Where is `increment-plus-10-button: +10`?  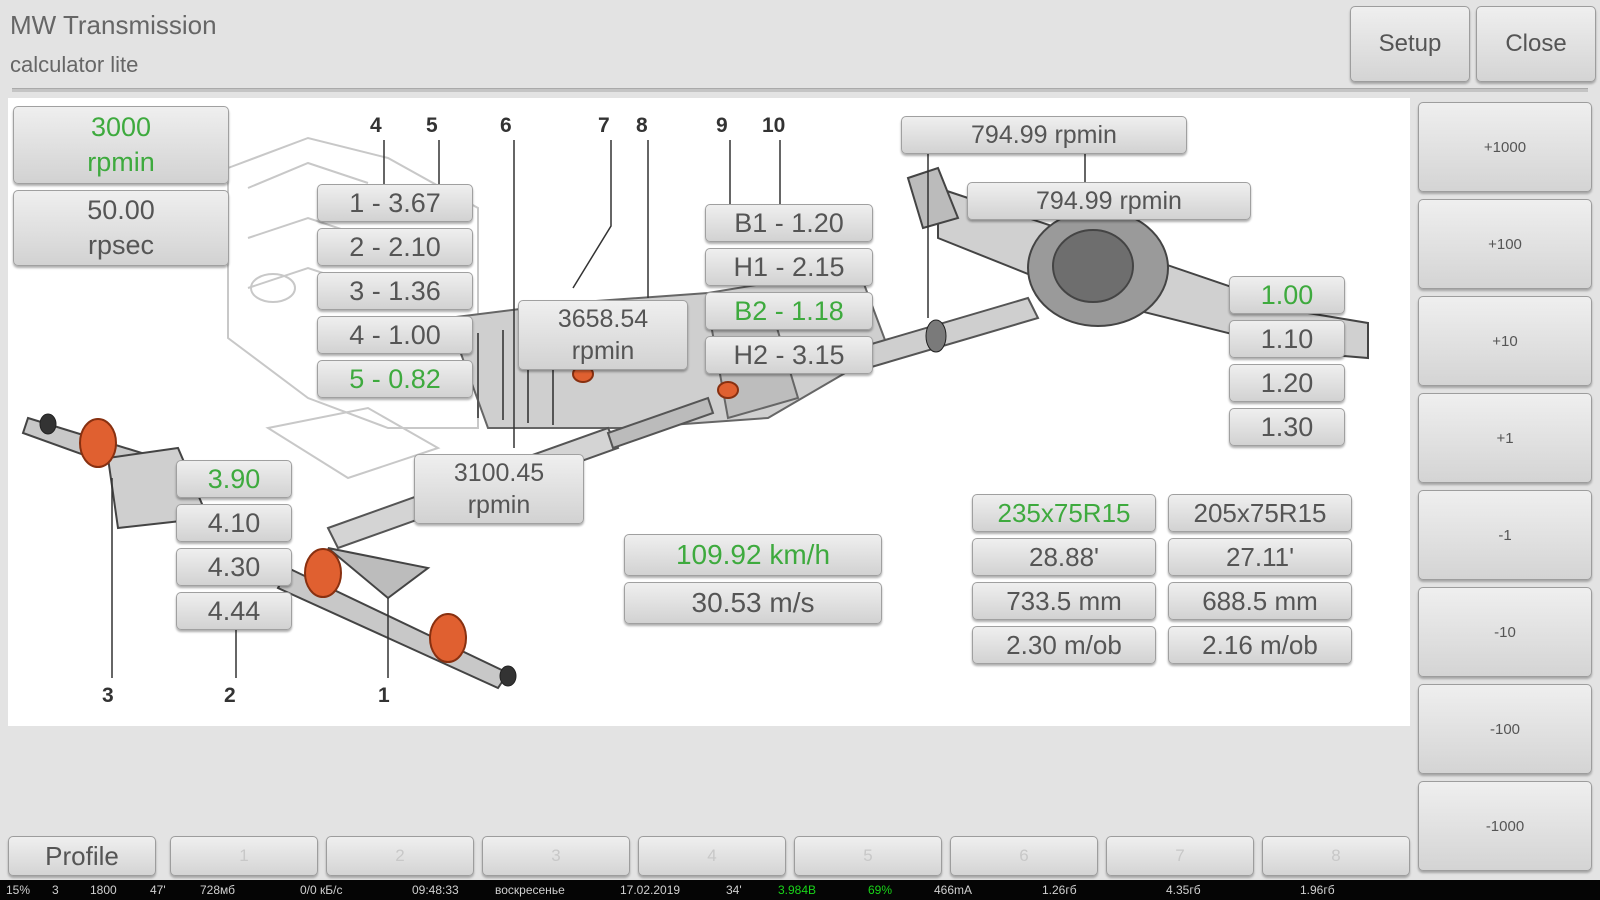
increment-plus-10-button: +10 is located at coordinates (1505, 341).